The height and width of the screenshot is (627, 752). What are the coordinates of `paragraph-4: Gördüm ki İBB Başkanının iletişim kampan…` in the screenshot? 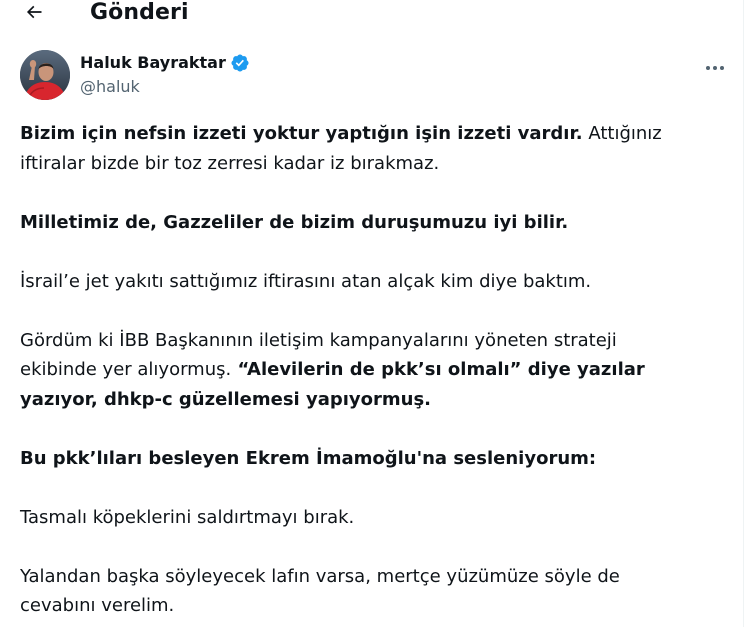 It's located at (360, 370).